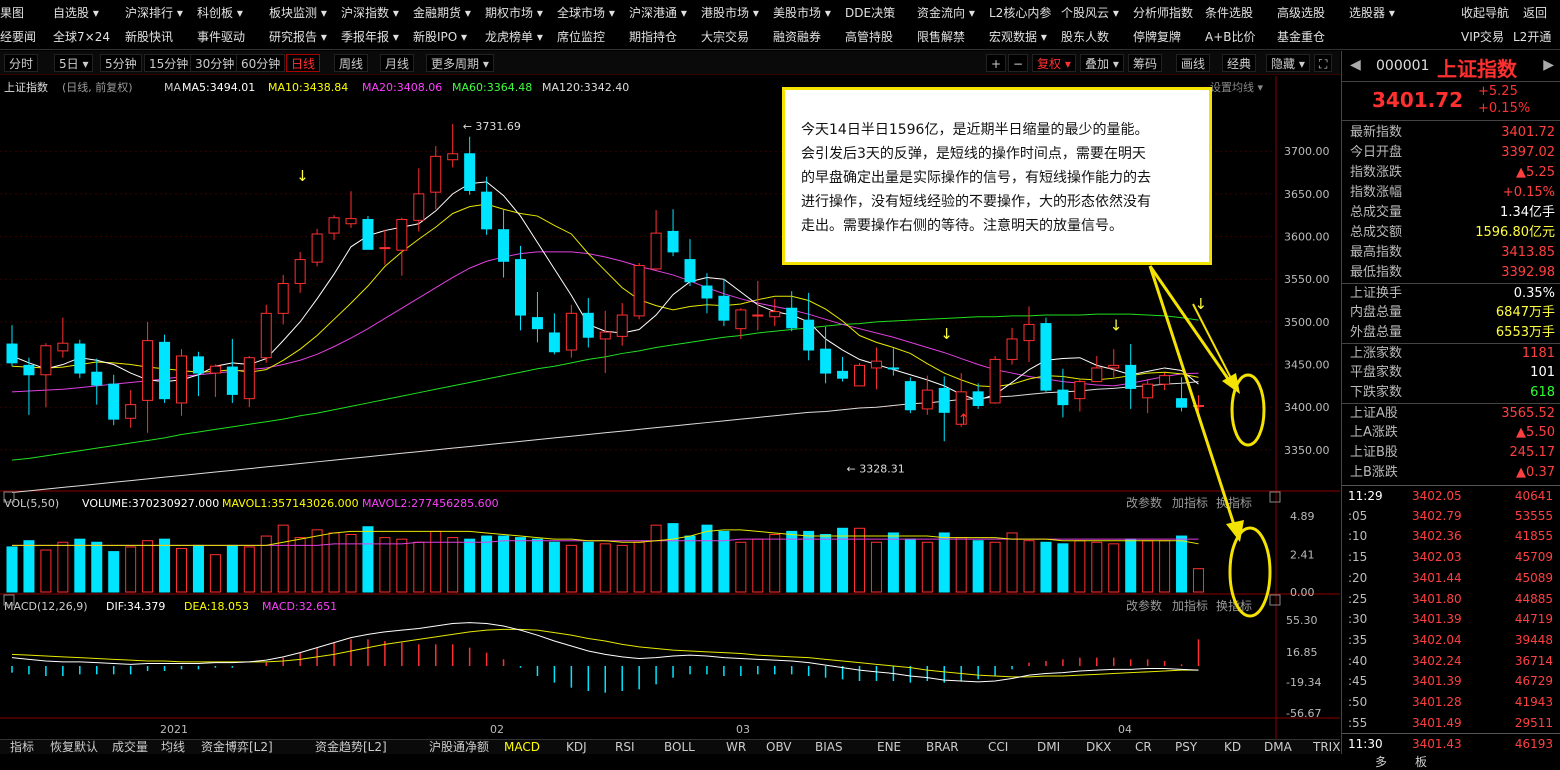 Image resolution: width=1560 pixels, height=770 pixels. Describe the element at coordinates (1230, 36) in the screenshot. I see `menu-item: A+B比价` at that location.